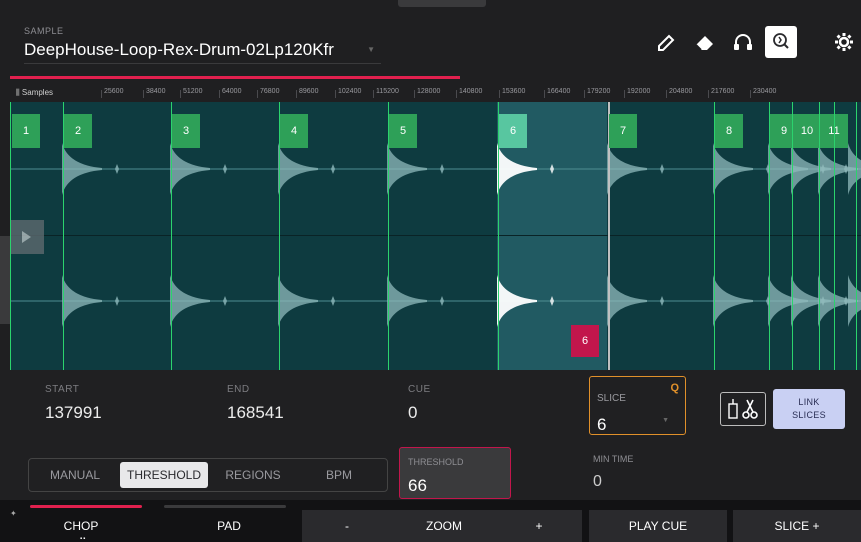 Image resolution: width=861 pixels, height=542 pixels. I want to click on slice-marker-5: 5, so click(403, 131).